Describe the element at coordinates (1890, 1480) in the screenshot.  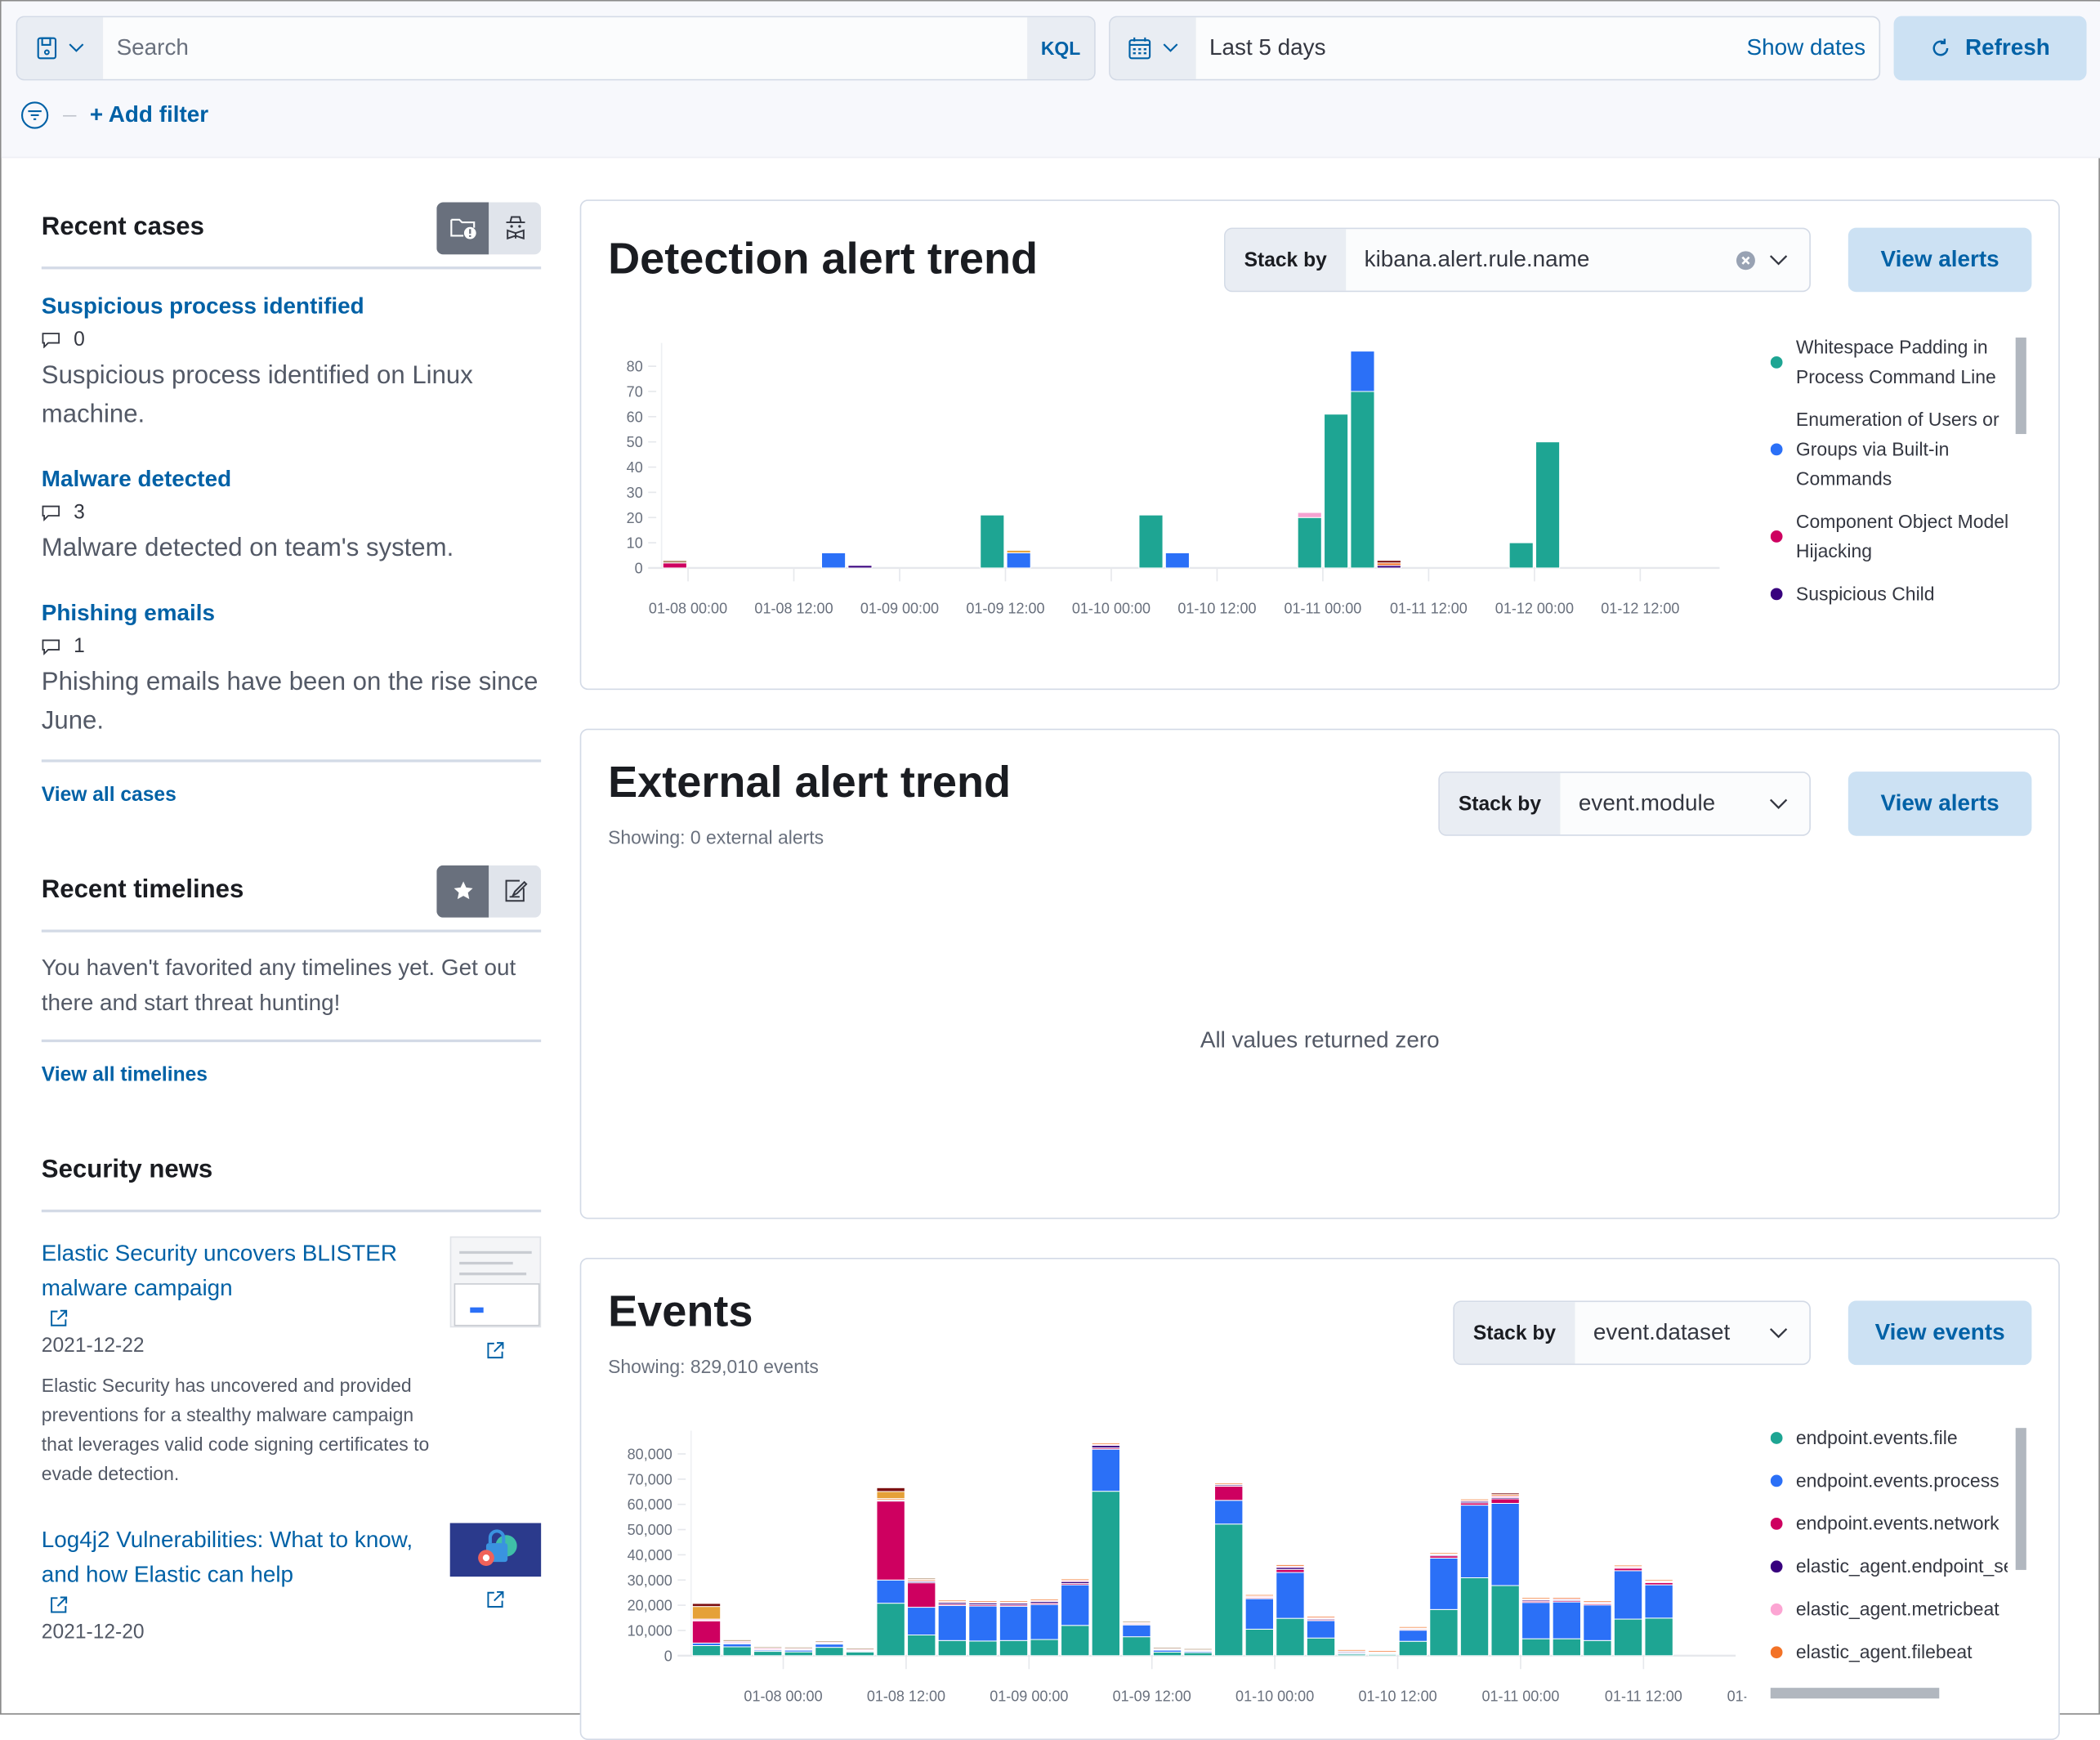
I see `legend-item: endpoint.events.process` at that location.